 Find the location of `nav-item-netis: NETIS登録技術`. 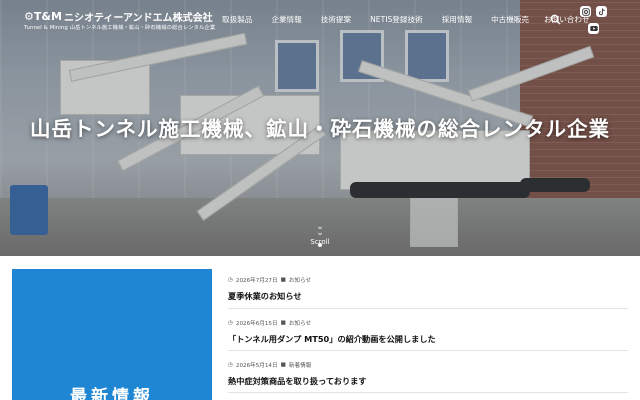

nav-item-netis: NETIS登録技術 is located at coordinates (396, 19).